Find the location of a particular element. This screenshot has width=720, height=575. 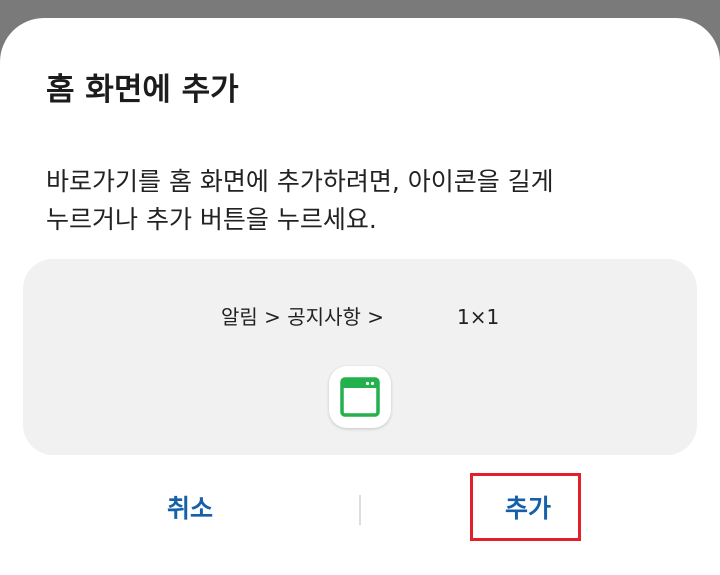

cancel-button: 취소 is located at coordinates (190, 513).